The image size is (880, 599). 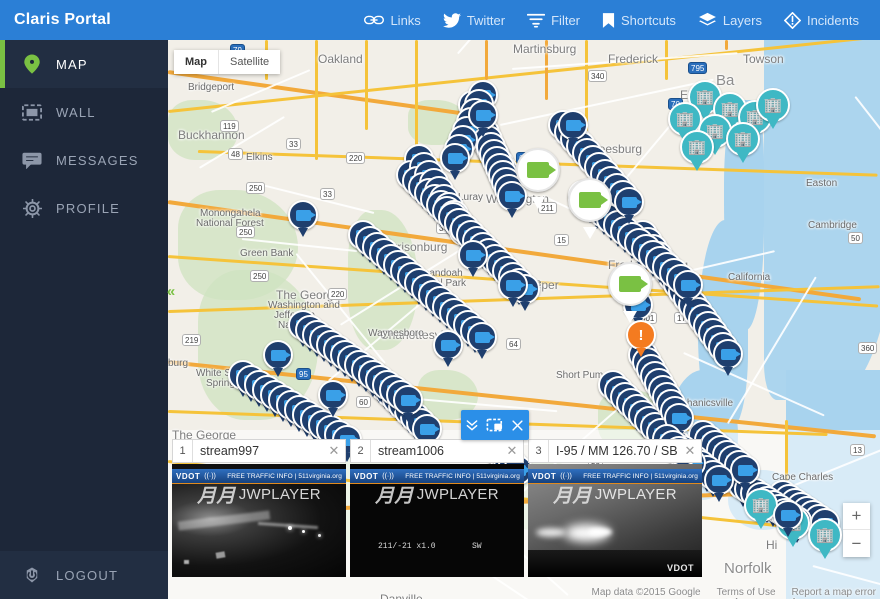 I want to click on topnav-item-layers: Layers, so click(x=730, y=20).